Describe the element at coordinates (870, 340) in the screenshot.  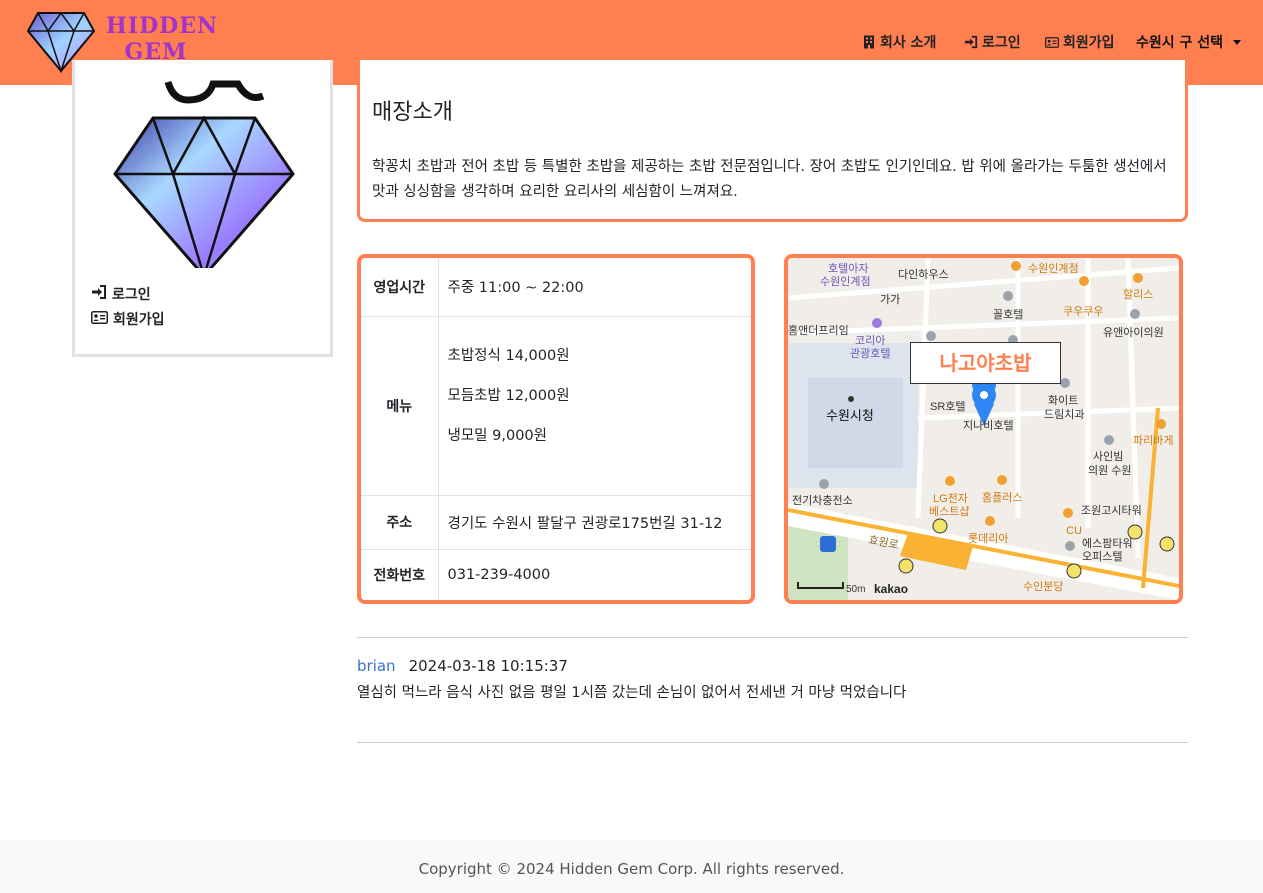
I see `svg-text: 코리아` at that location.